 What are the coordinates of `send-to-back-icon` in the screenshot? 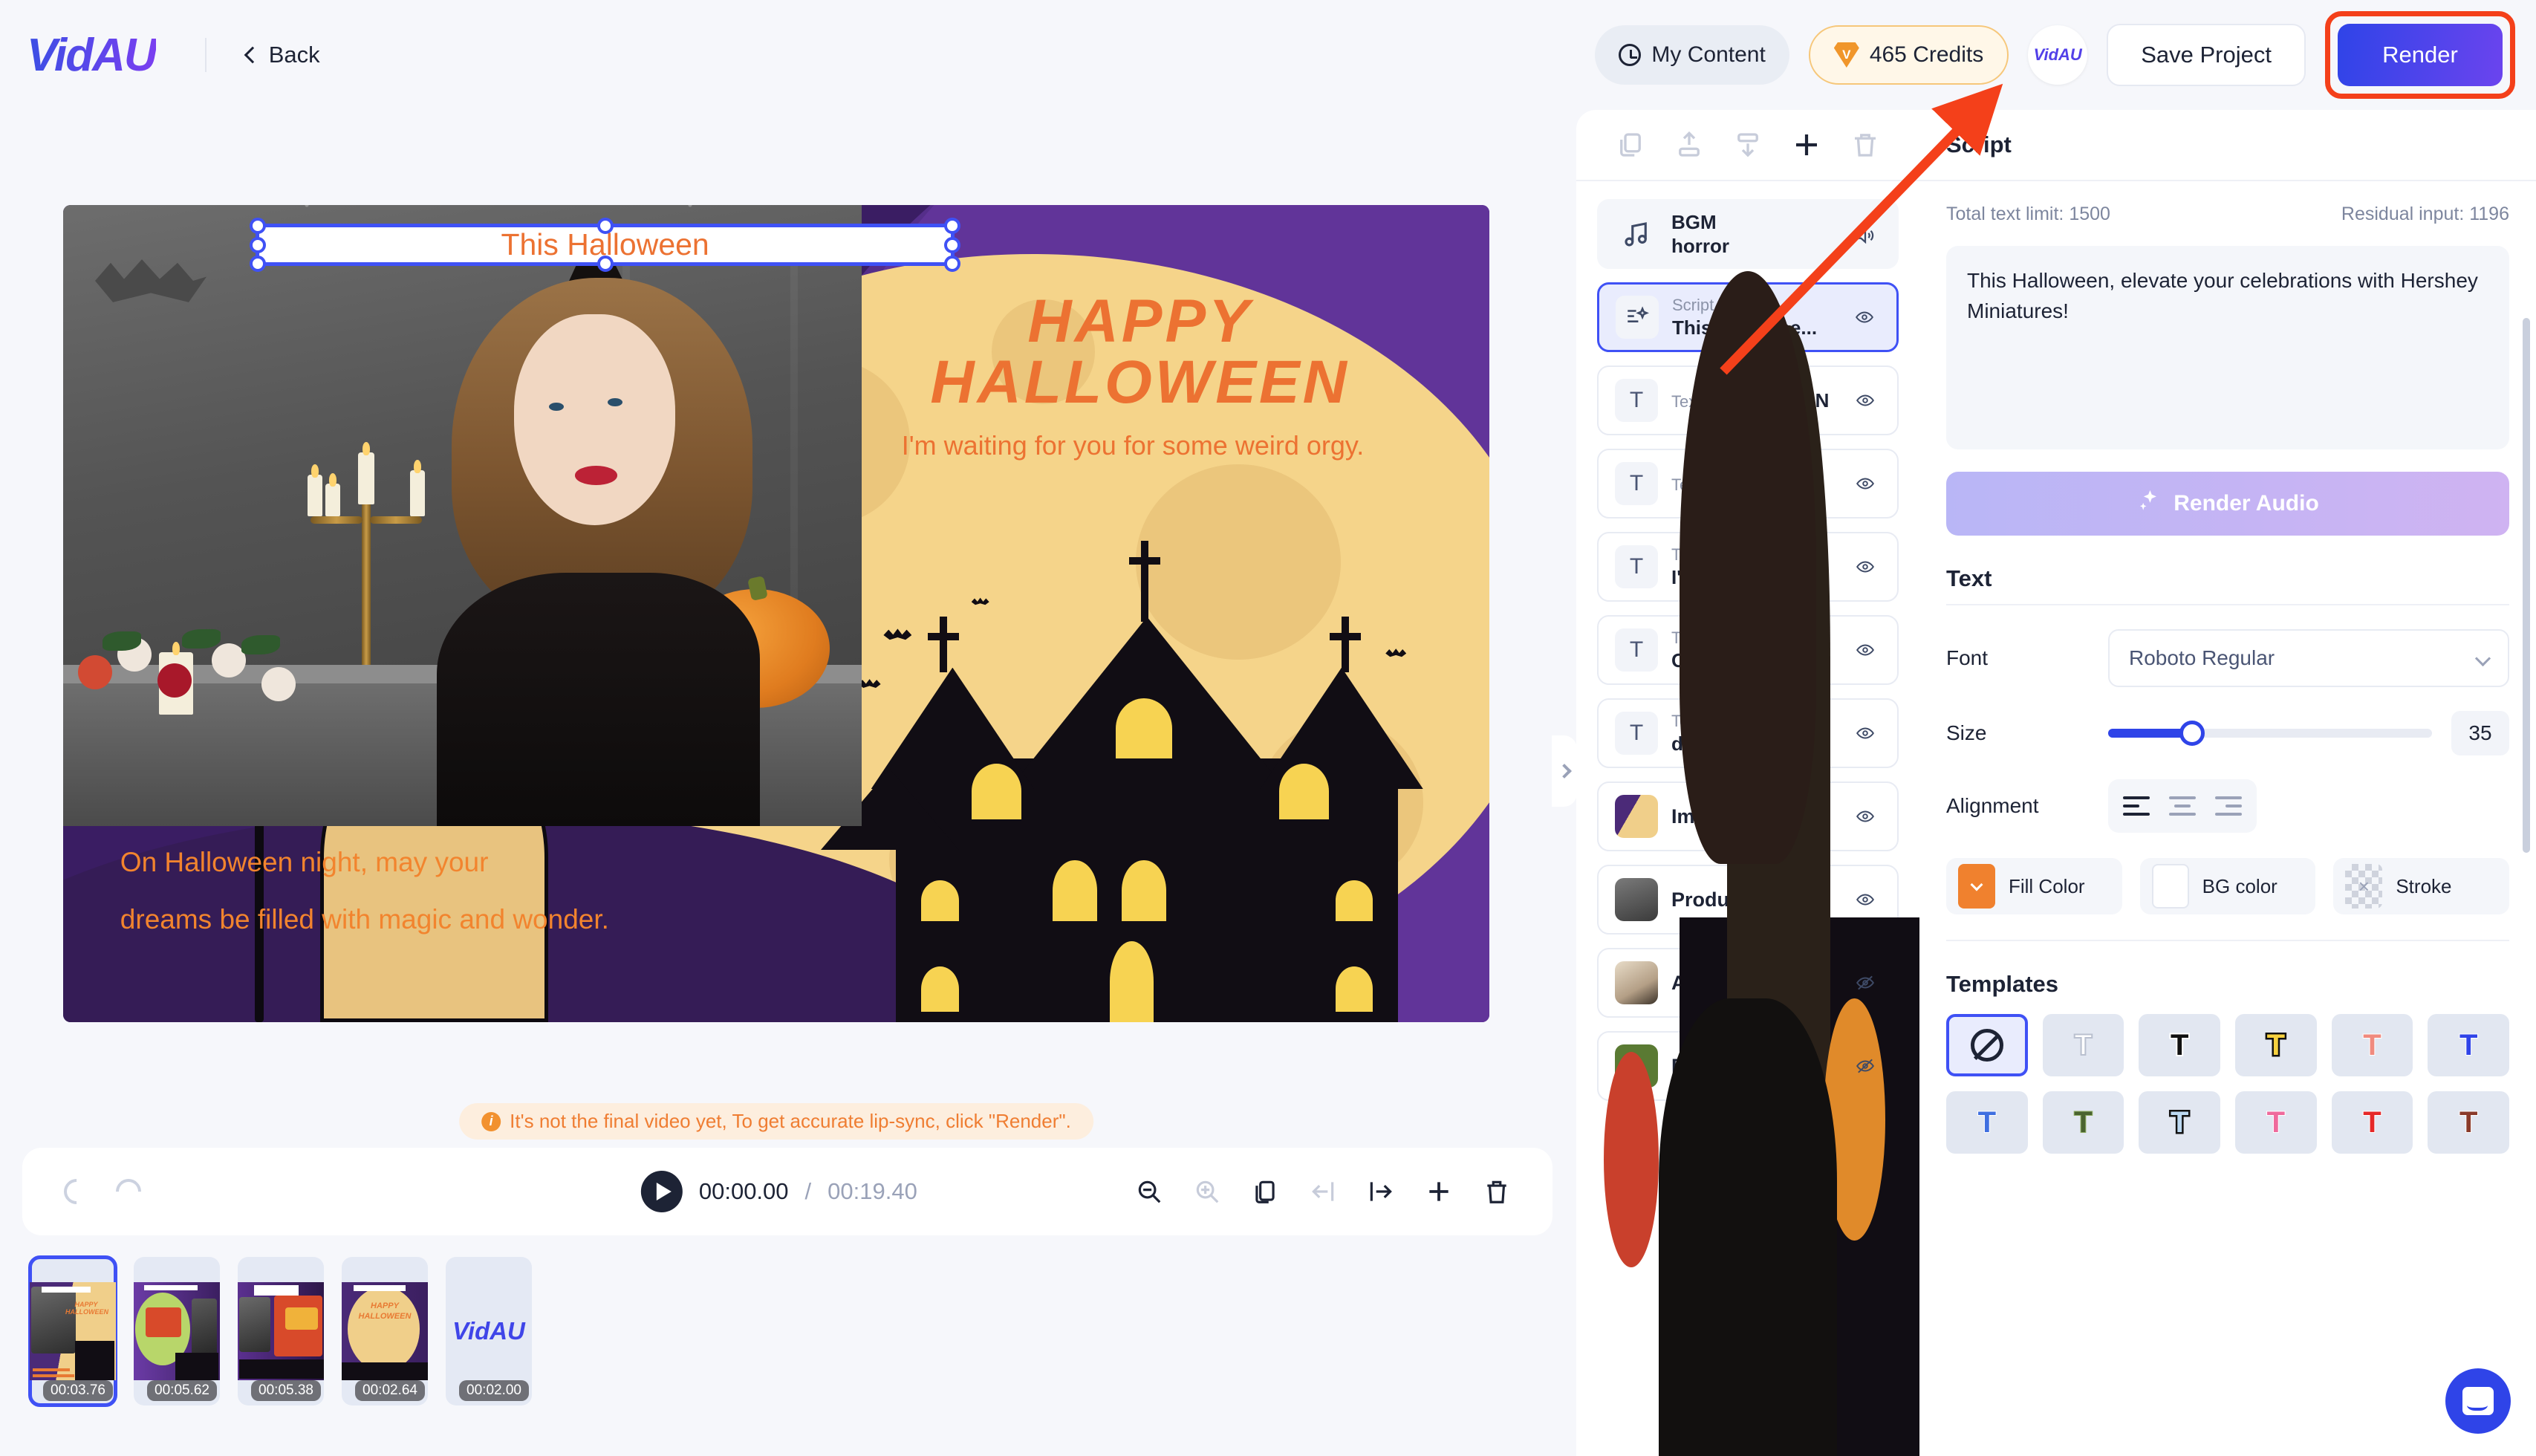 It's located at (1747, 144).